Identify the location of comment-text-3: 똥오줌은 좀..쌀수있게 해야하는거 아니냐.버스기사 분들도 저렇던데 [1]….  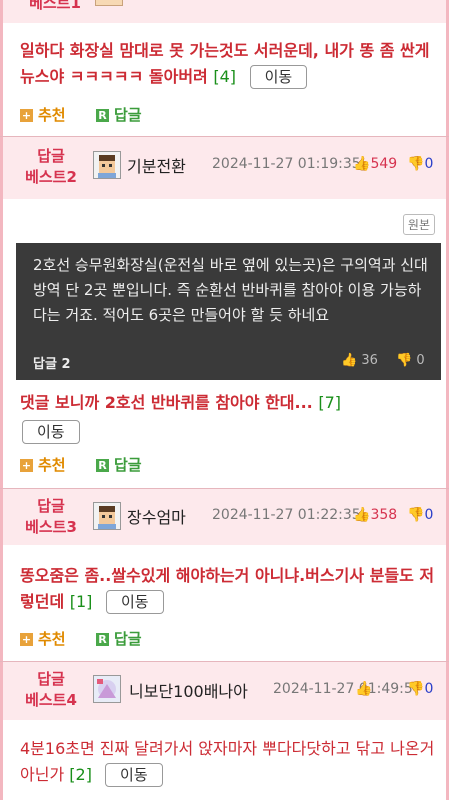
(227, 589).